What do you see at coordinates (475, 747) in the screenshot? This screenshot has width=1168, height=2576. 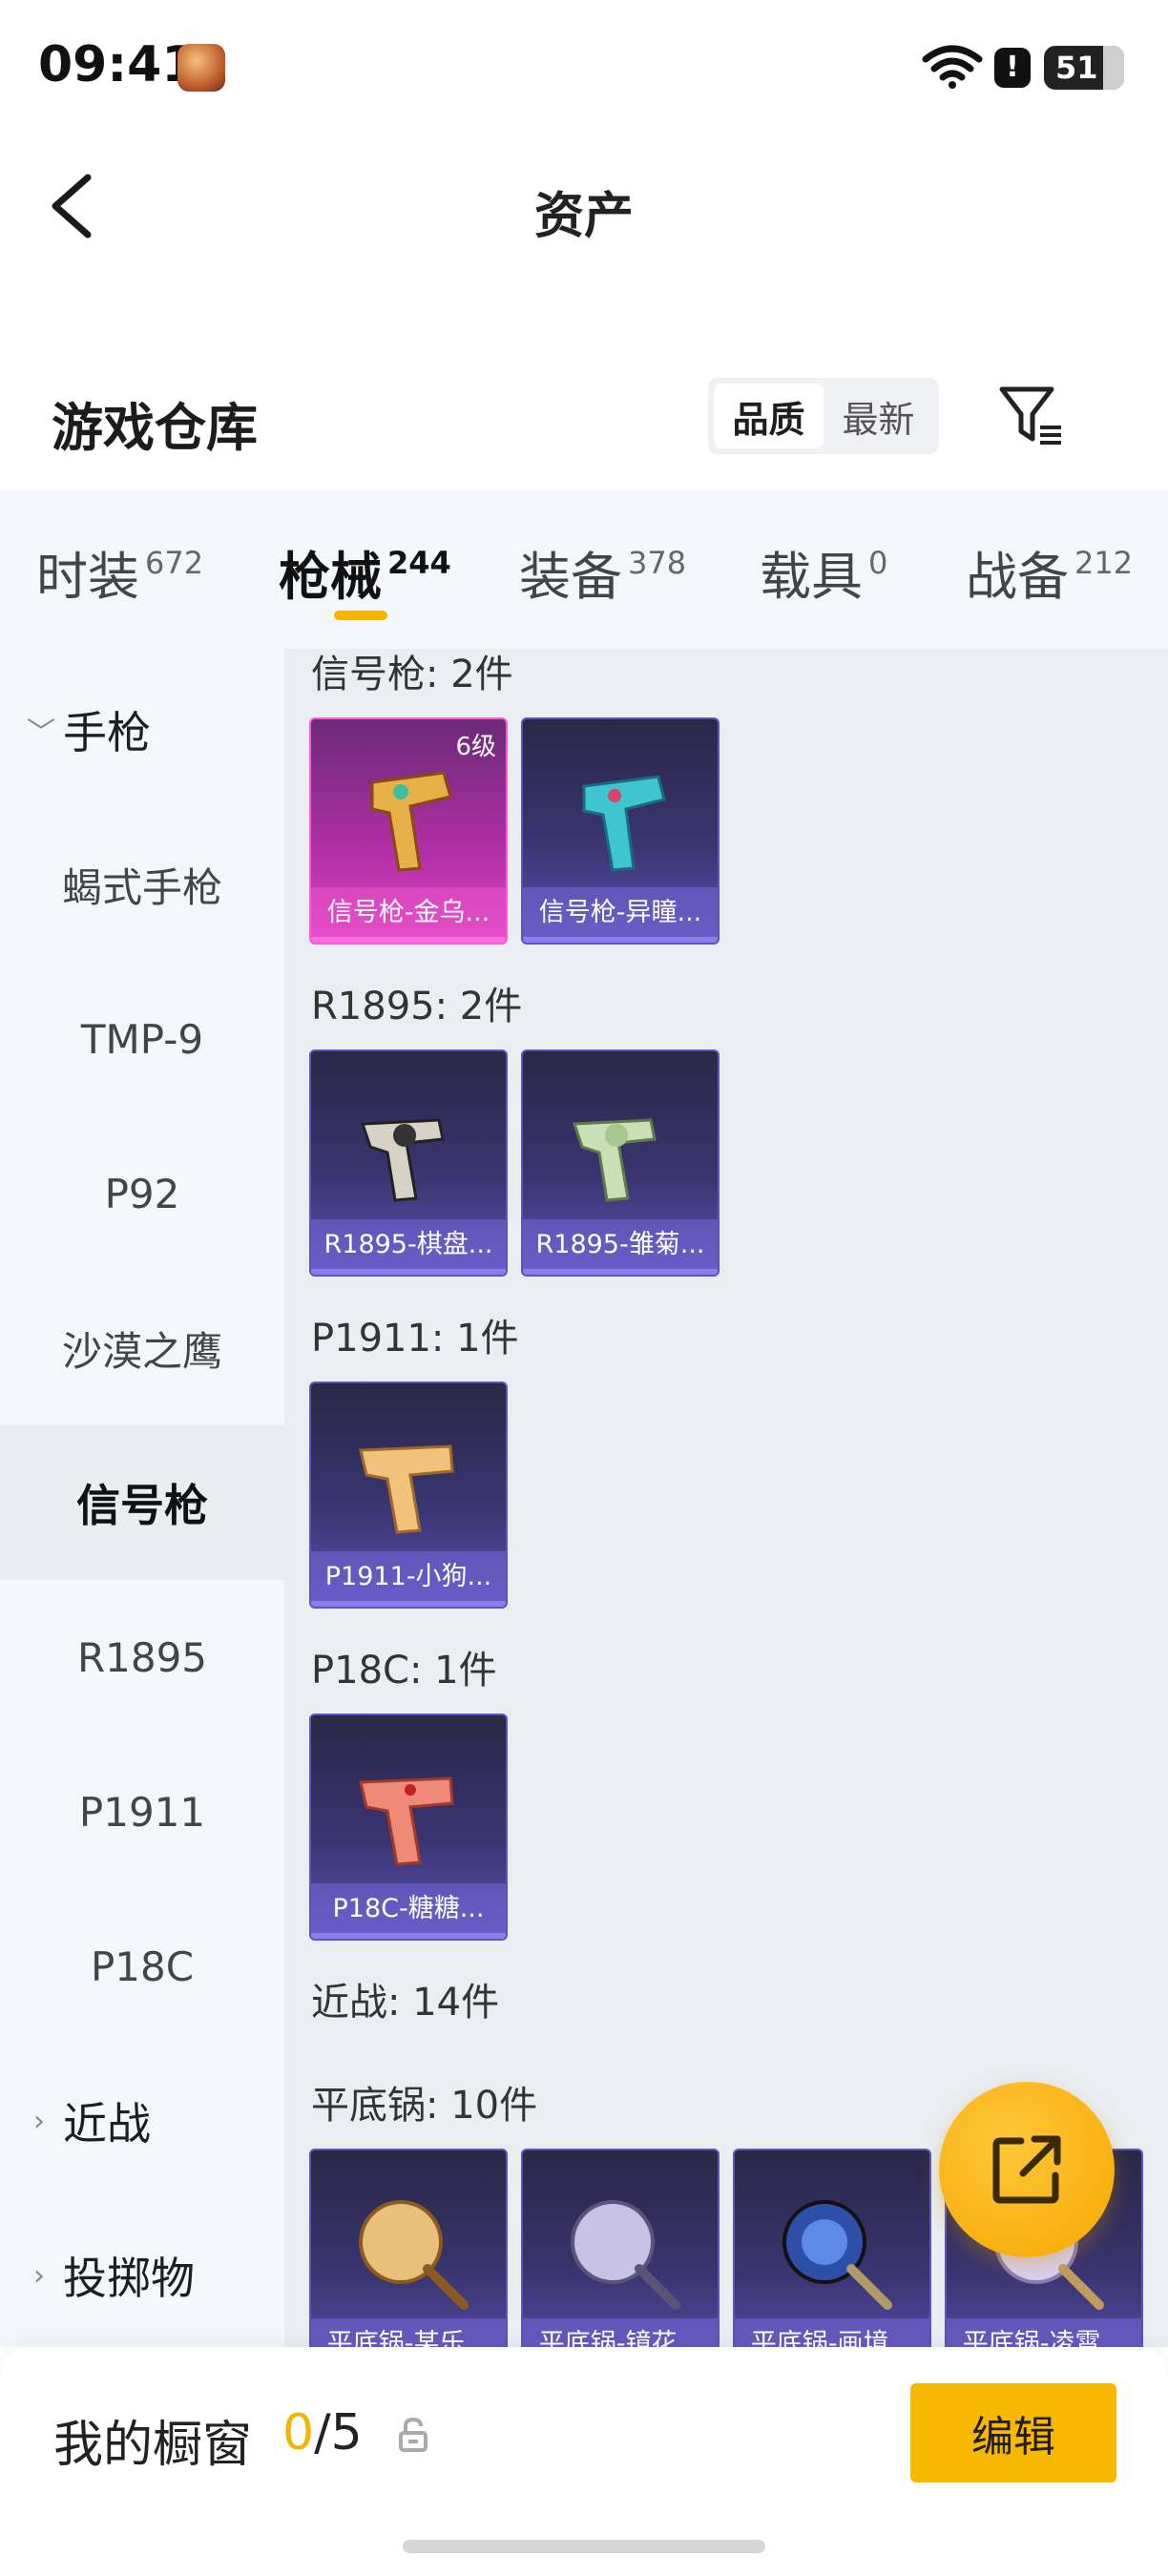 I see `level-badge: 6级` at bounding box center [475, 747].